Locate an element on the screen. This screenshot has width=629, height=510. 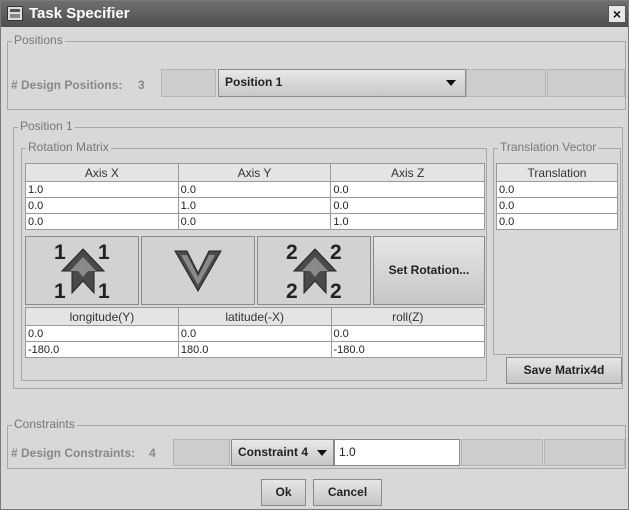
design-constraints-count: 4 is located at coordinates (152, 453).